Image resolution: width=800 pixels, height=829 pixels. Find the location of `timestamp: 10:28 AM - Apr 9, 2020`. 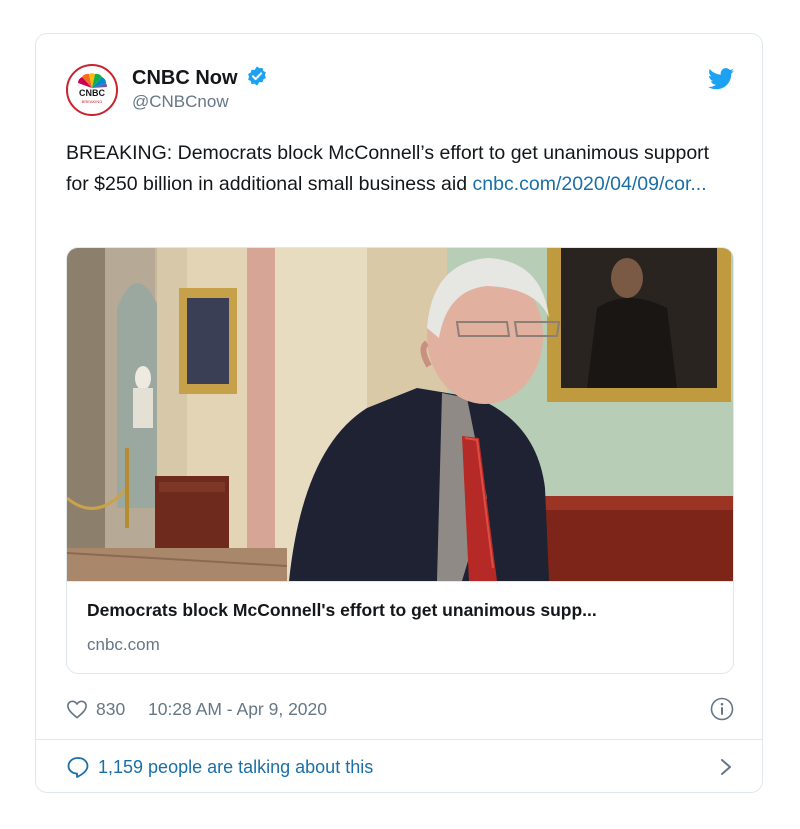

timestamp: 10:28 AM - Apr 9, 2020 is located at coordinates (237, 709).